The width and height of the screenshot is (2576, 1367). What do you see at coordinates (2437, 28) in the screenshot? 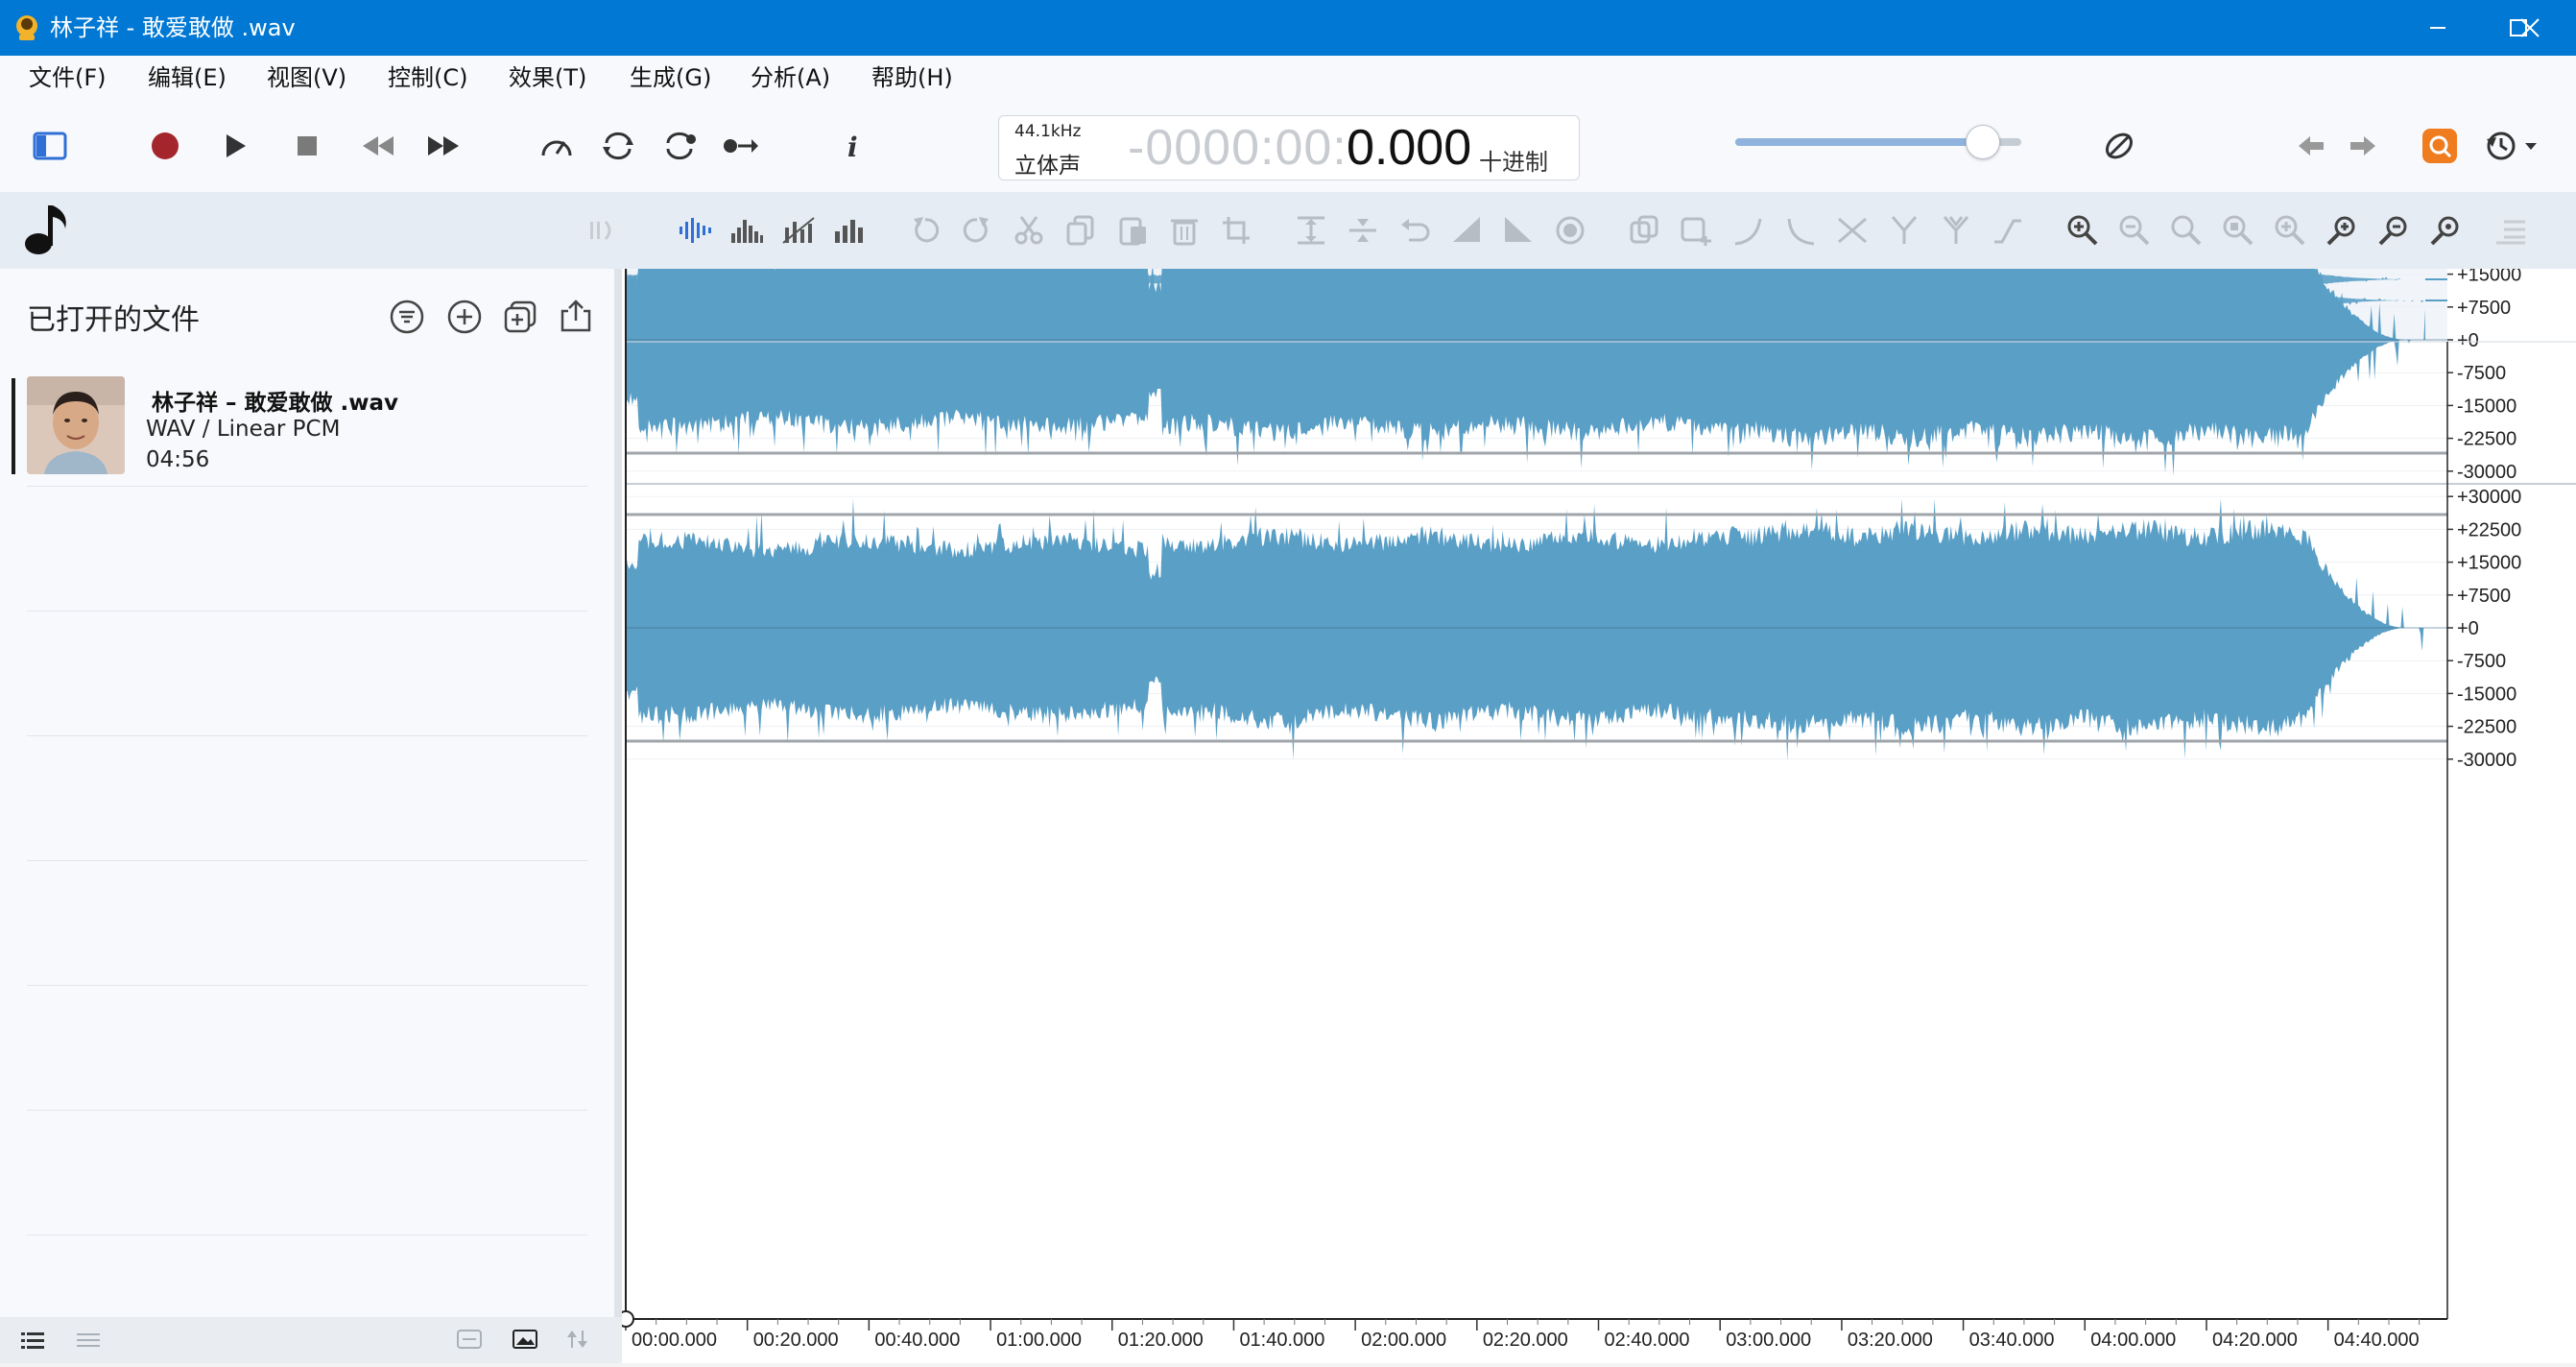
I see `minimize-button` at bounding box center [2437, 28].